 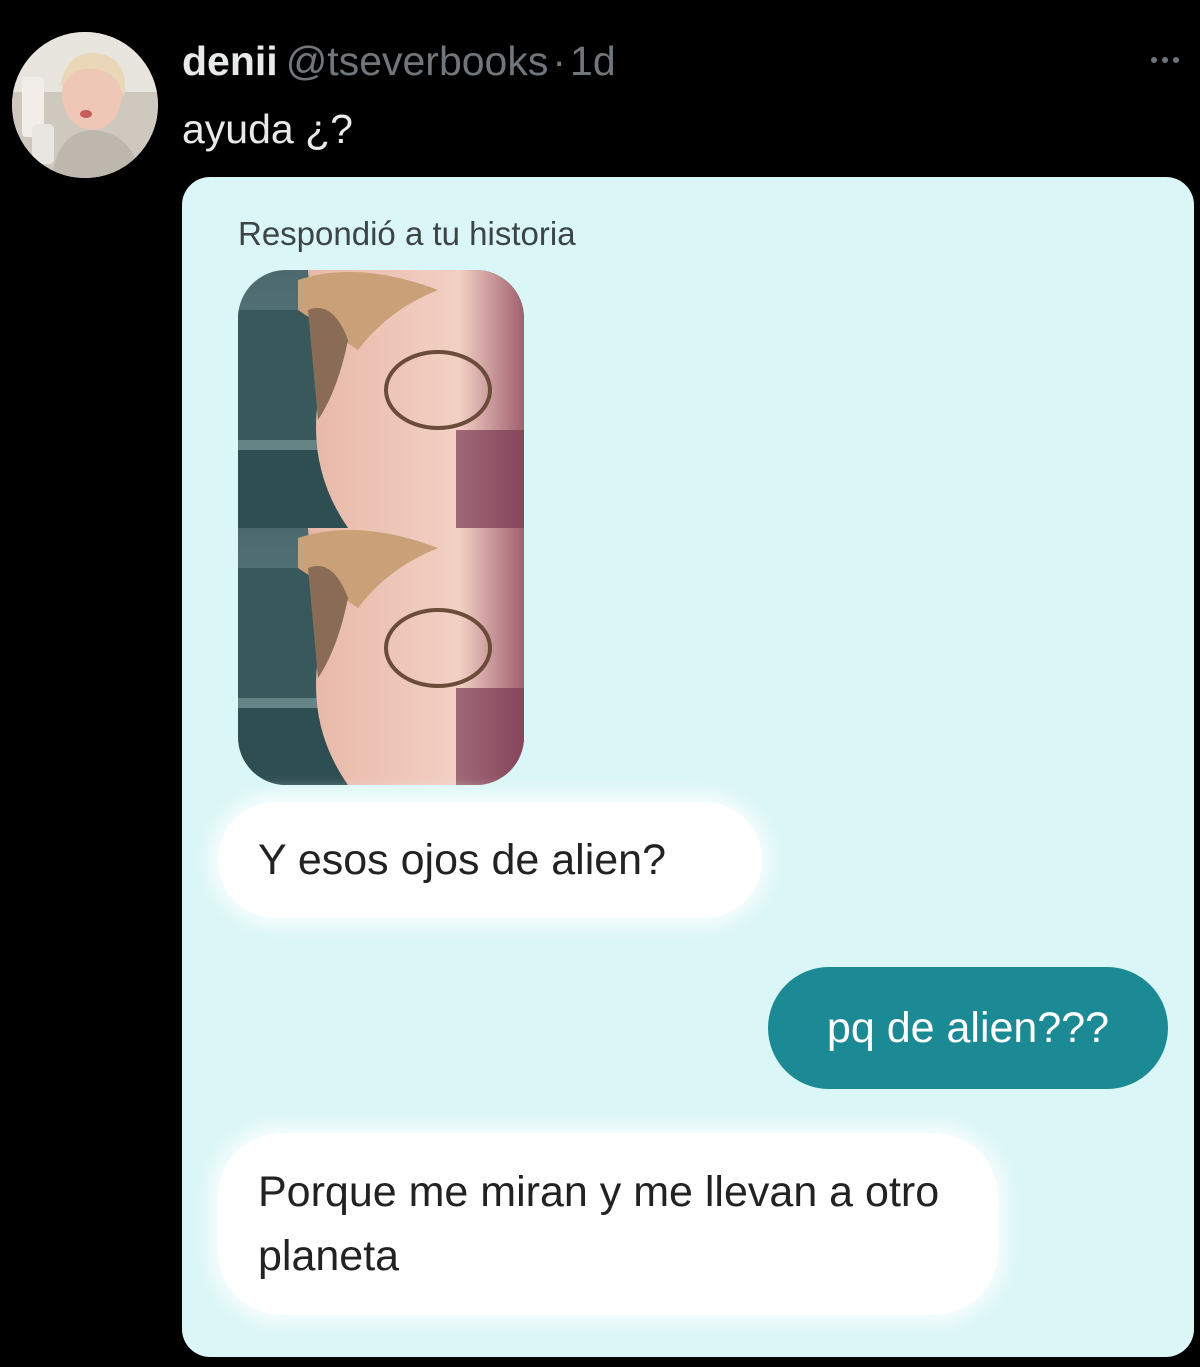 I want to click on message-text: pq de alien???, so click(x=968, y=1028).